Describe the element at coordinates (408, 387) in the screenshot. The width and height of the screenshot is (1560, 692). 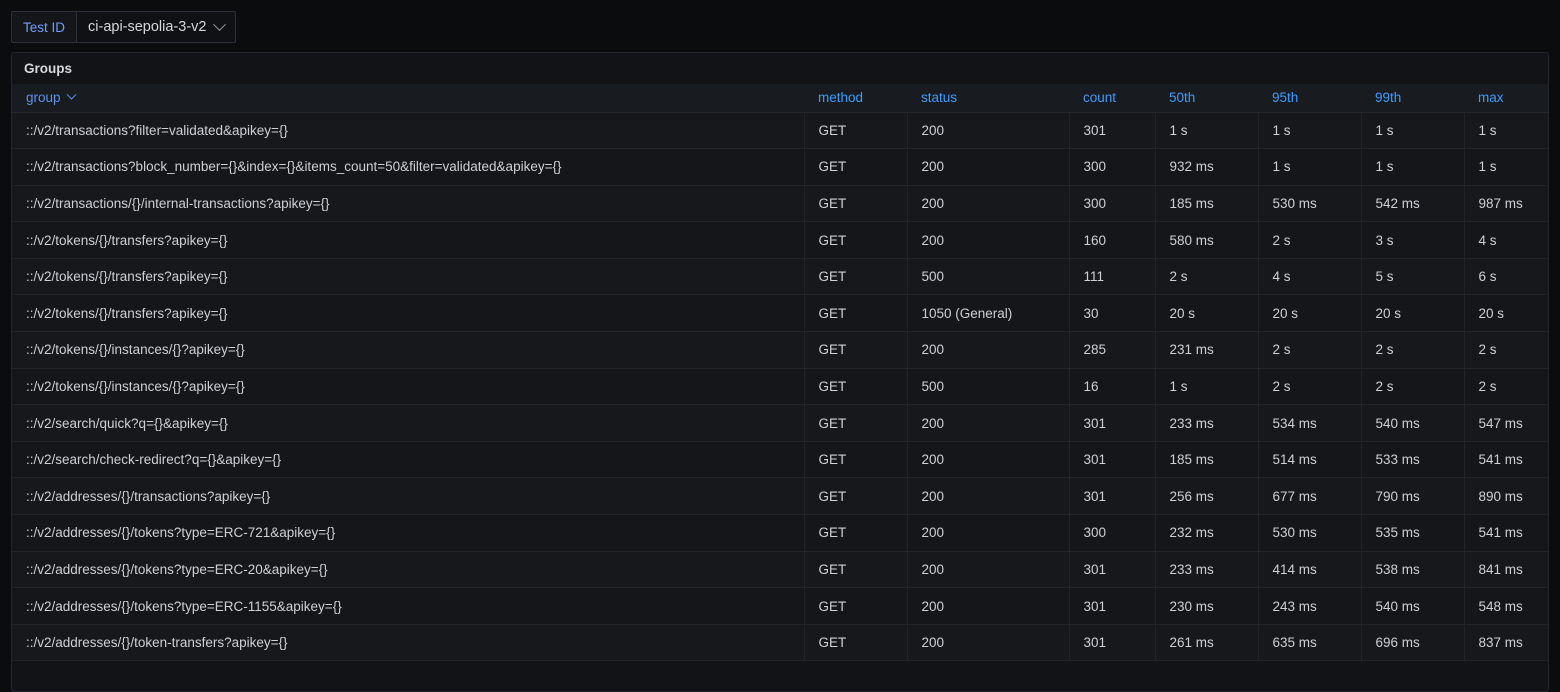
I see `cell-group: ::/v2/tokens/{}/instances/{}?apikey={}` at that location.